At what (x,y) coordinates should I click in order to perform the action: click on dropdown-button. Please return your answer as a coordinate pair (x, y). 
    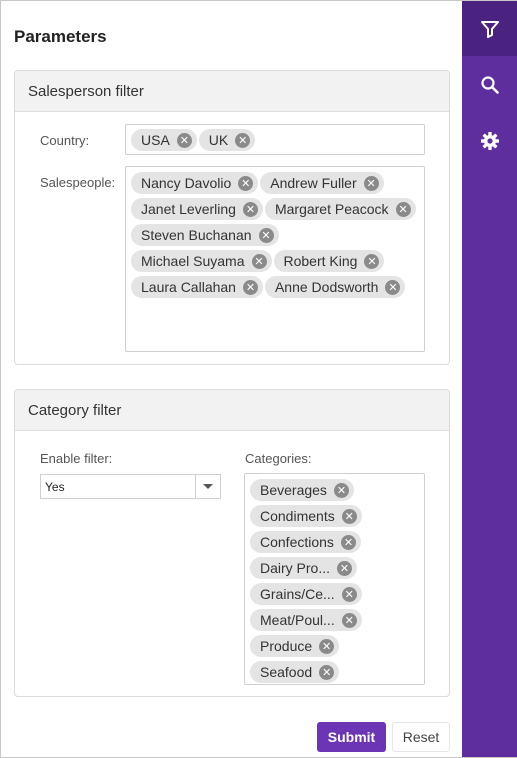
    Looking at the image, I should click on (207, 486).